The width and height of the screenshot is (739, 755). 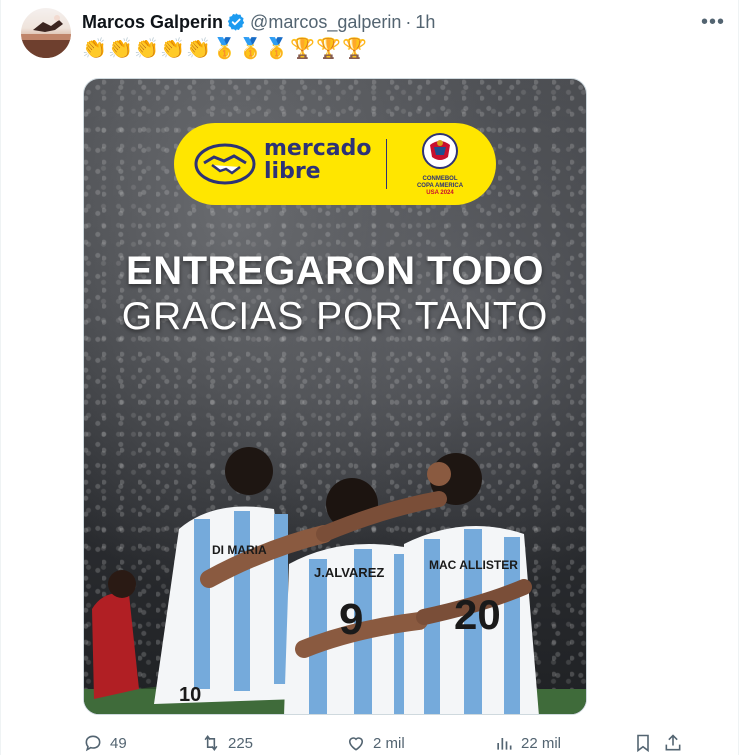 I want to click on banner-divider, so click(x=386, y=164).